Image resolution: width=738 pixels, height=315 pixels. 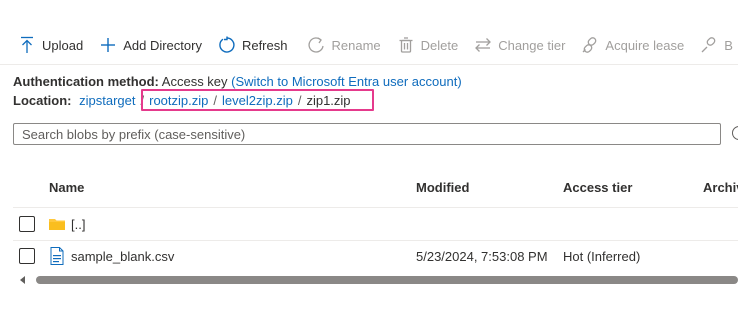 I want to click on refresh-button: Refresh, so click(x=258, y=45).